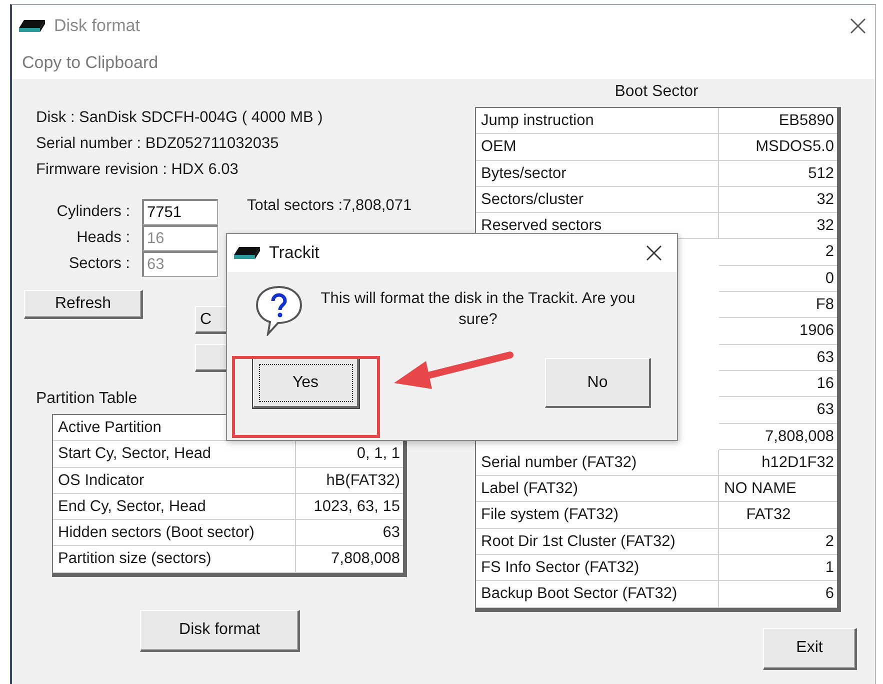  Describe the element at coordinates (597, 568) in the screenshot. I see `table-cell: FS Info Sector (FAT32)` at that location.